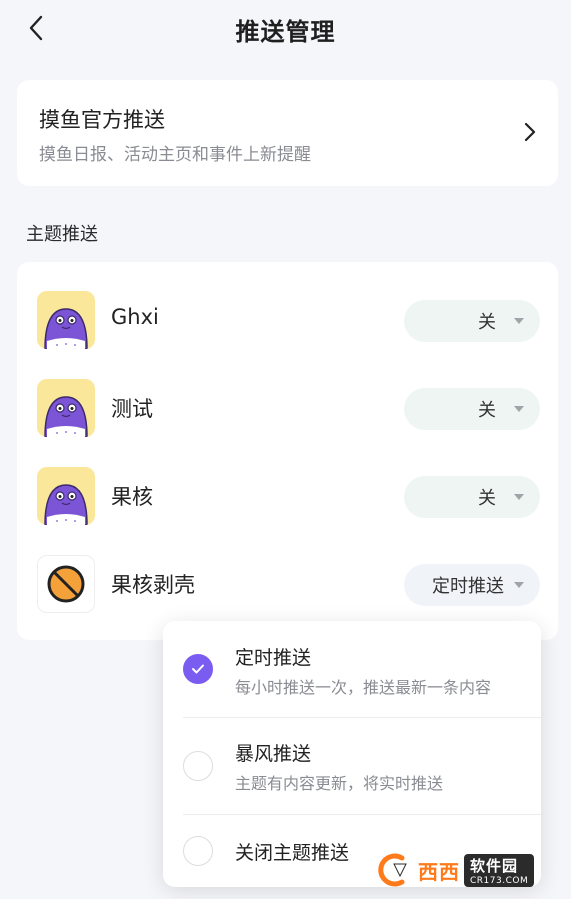 This screenshot has width=571, height=899. I want to click on back-button, so click(36, 28).